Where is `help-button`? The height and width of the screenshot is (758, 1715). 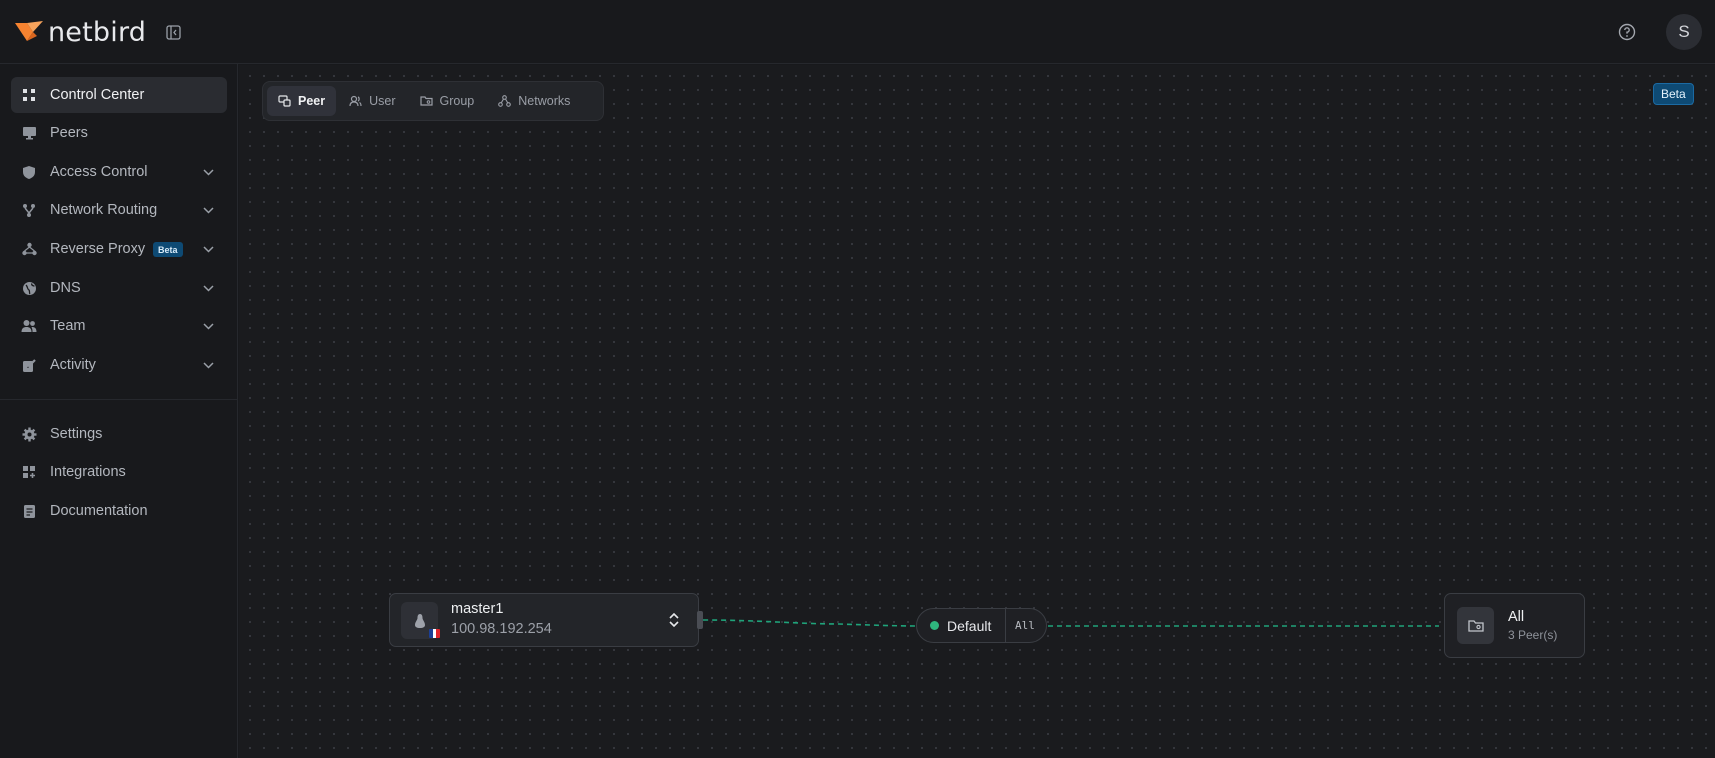 help-button is located at coordinates (1627, 32).